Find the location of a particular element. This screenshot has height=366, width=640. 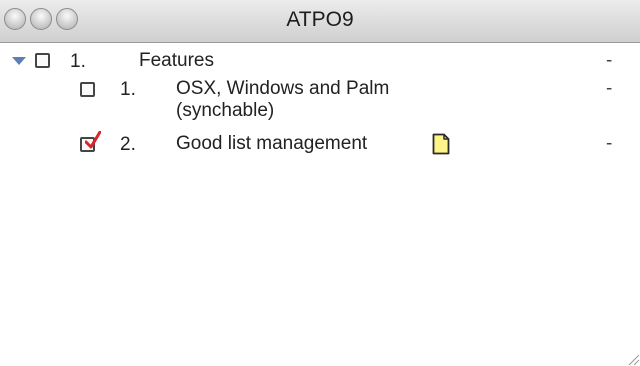

resize-grip-icon is located at coordinates (633, 359).